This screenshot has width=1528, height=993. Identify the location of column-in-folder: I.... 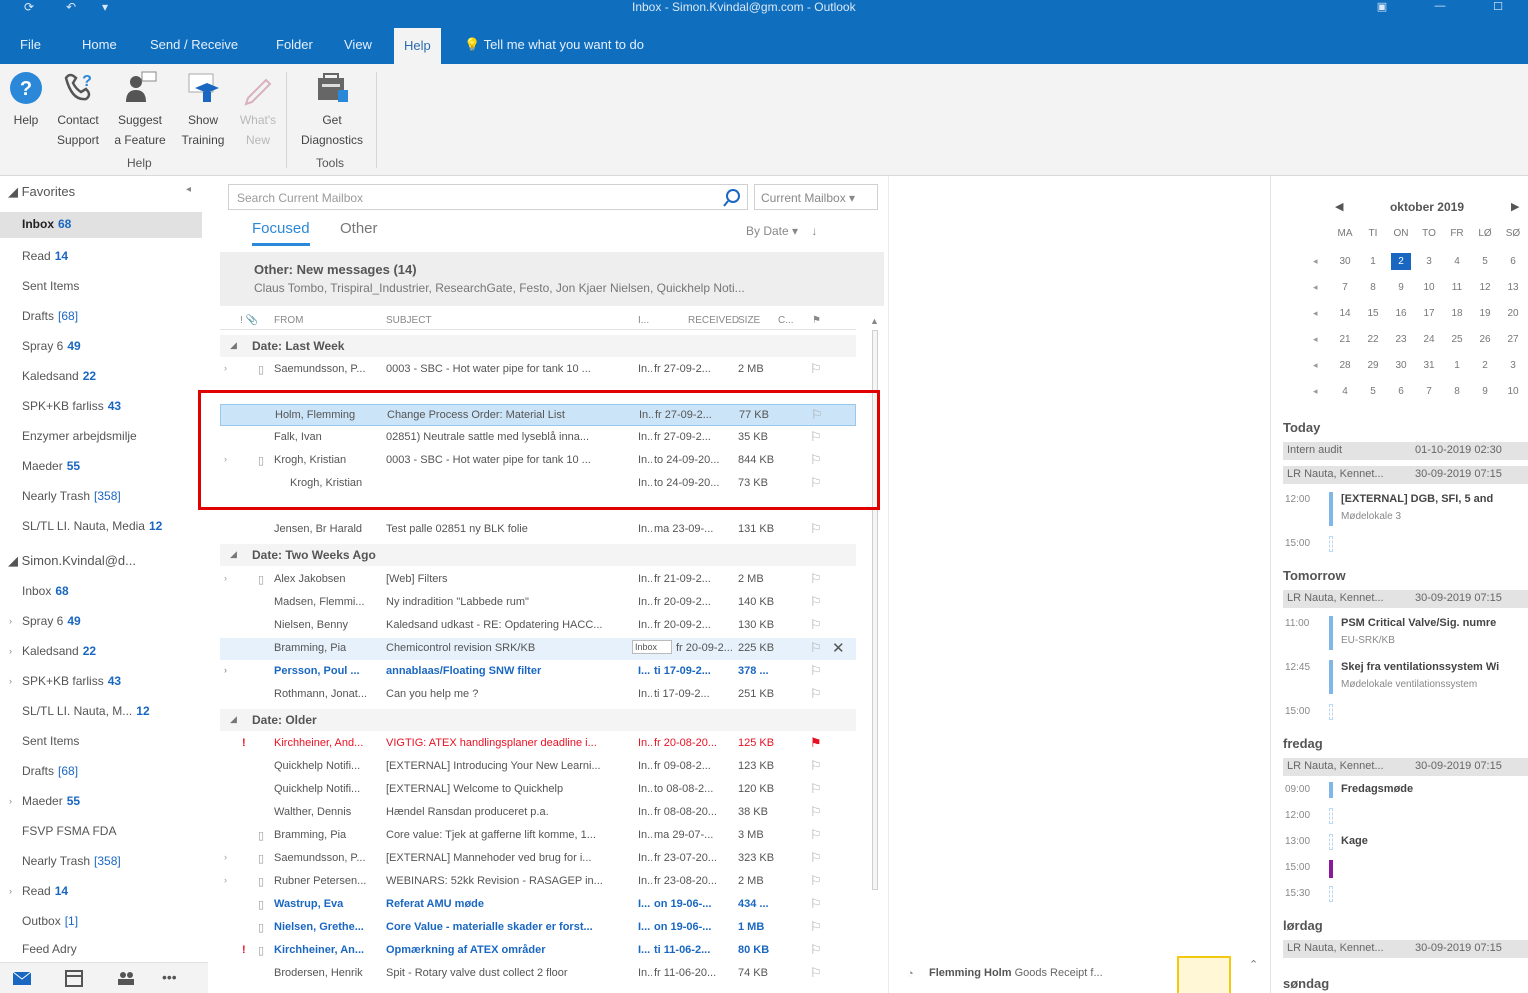
(643, 320).